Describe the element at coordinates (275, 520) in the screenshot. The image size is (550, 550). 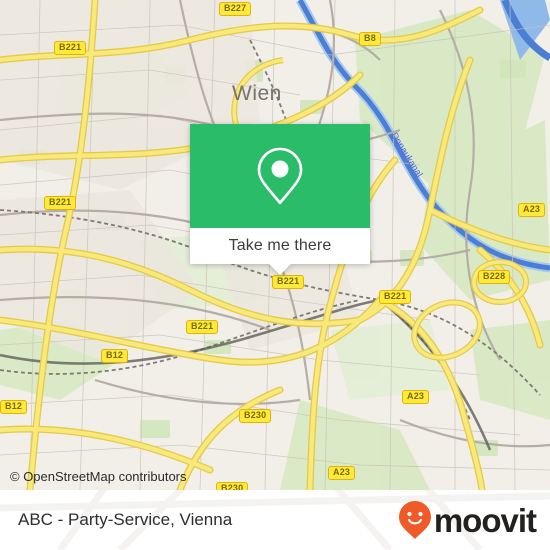
I see `footer-bar: ABC - Party-Service, Vienna moovit` at that location.